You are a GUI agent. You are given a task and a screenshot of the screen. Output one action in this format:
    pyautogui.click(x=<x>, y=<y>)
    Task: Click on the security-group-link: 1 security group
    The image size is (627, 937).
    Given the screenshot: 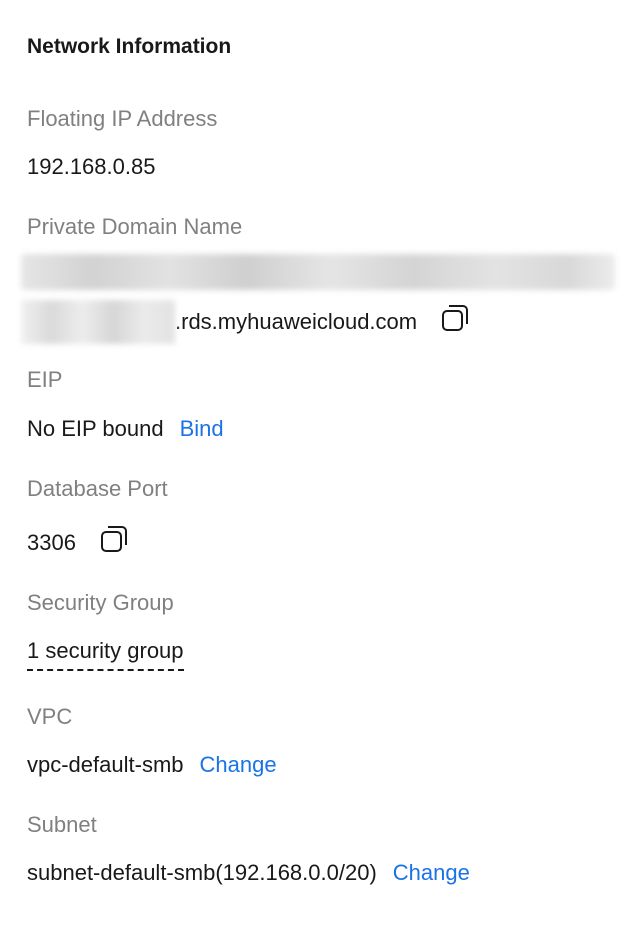 What is the action you would take?
    pyautogui.click(x=105, y=654)
    